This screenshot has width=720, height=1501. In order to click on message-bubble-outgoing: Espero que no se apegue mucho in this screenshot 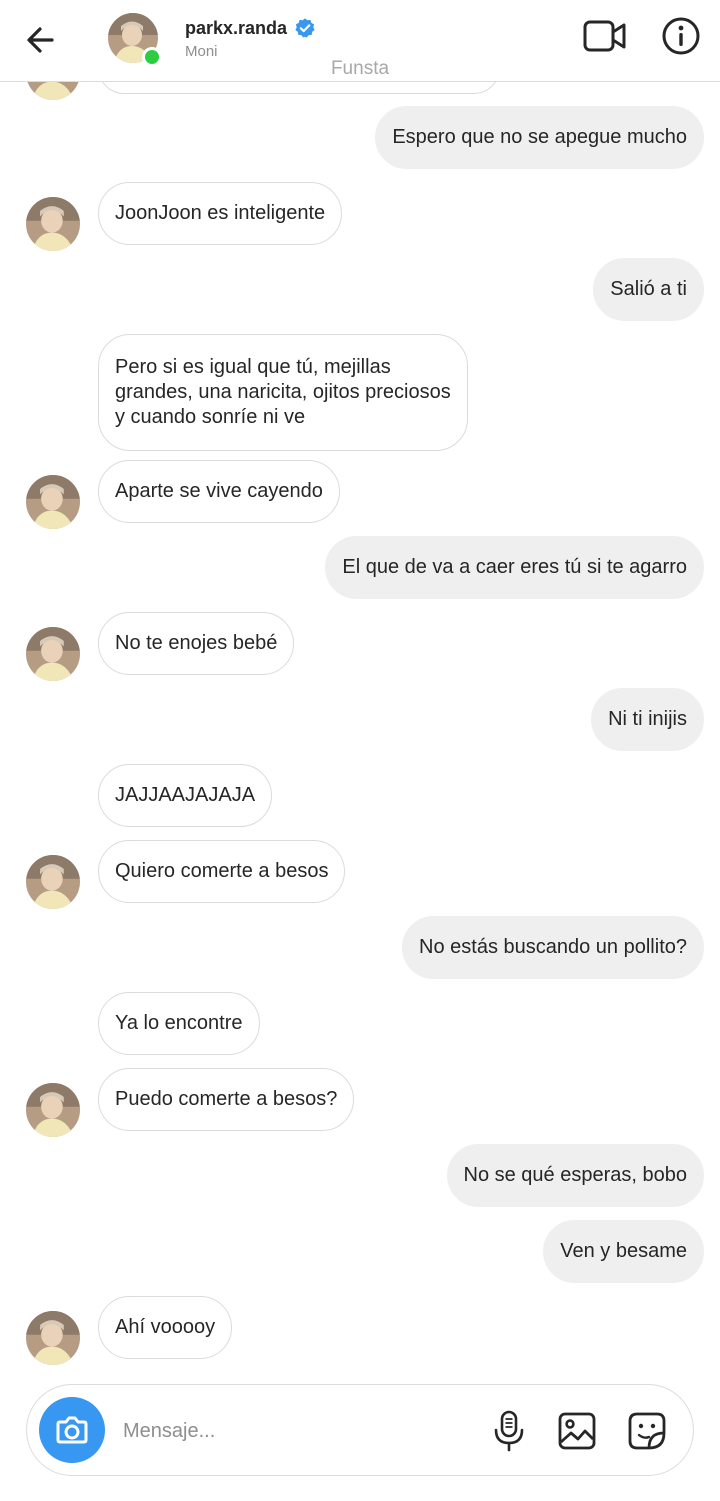, I will do `click(539, 137)`.